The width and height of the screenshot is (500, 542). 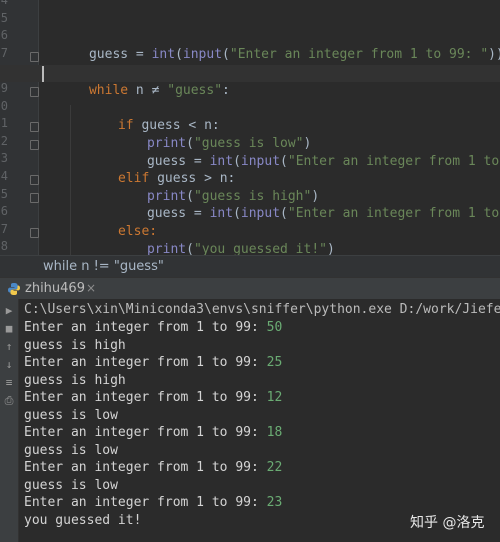 I want to click on line-number: 4, so click(x=4, y=3).